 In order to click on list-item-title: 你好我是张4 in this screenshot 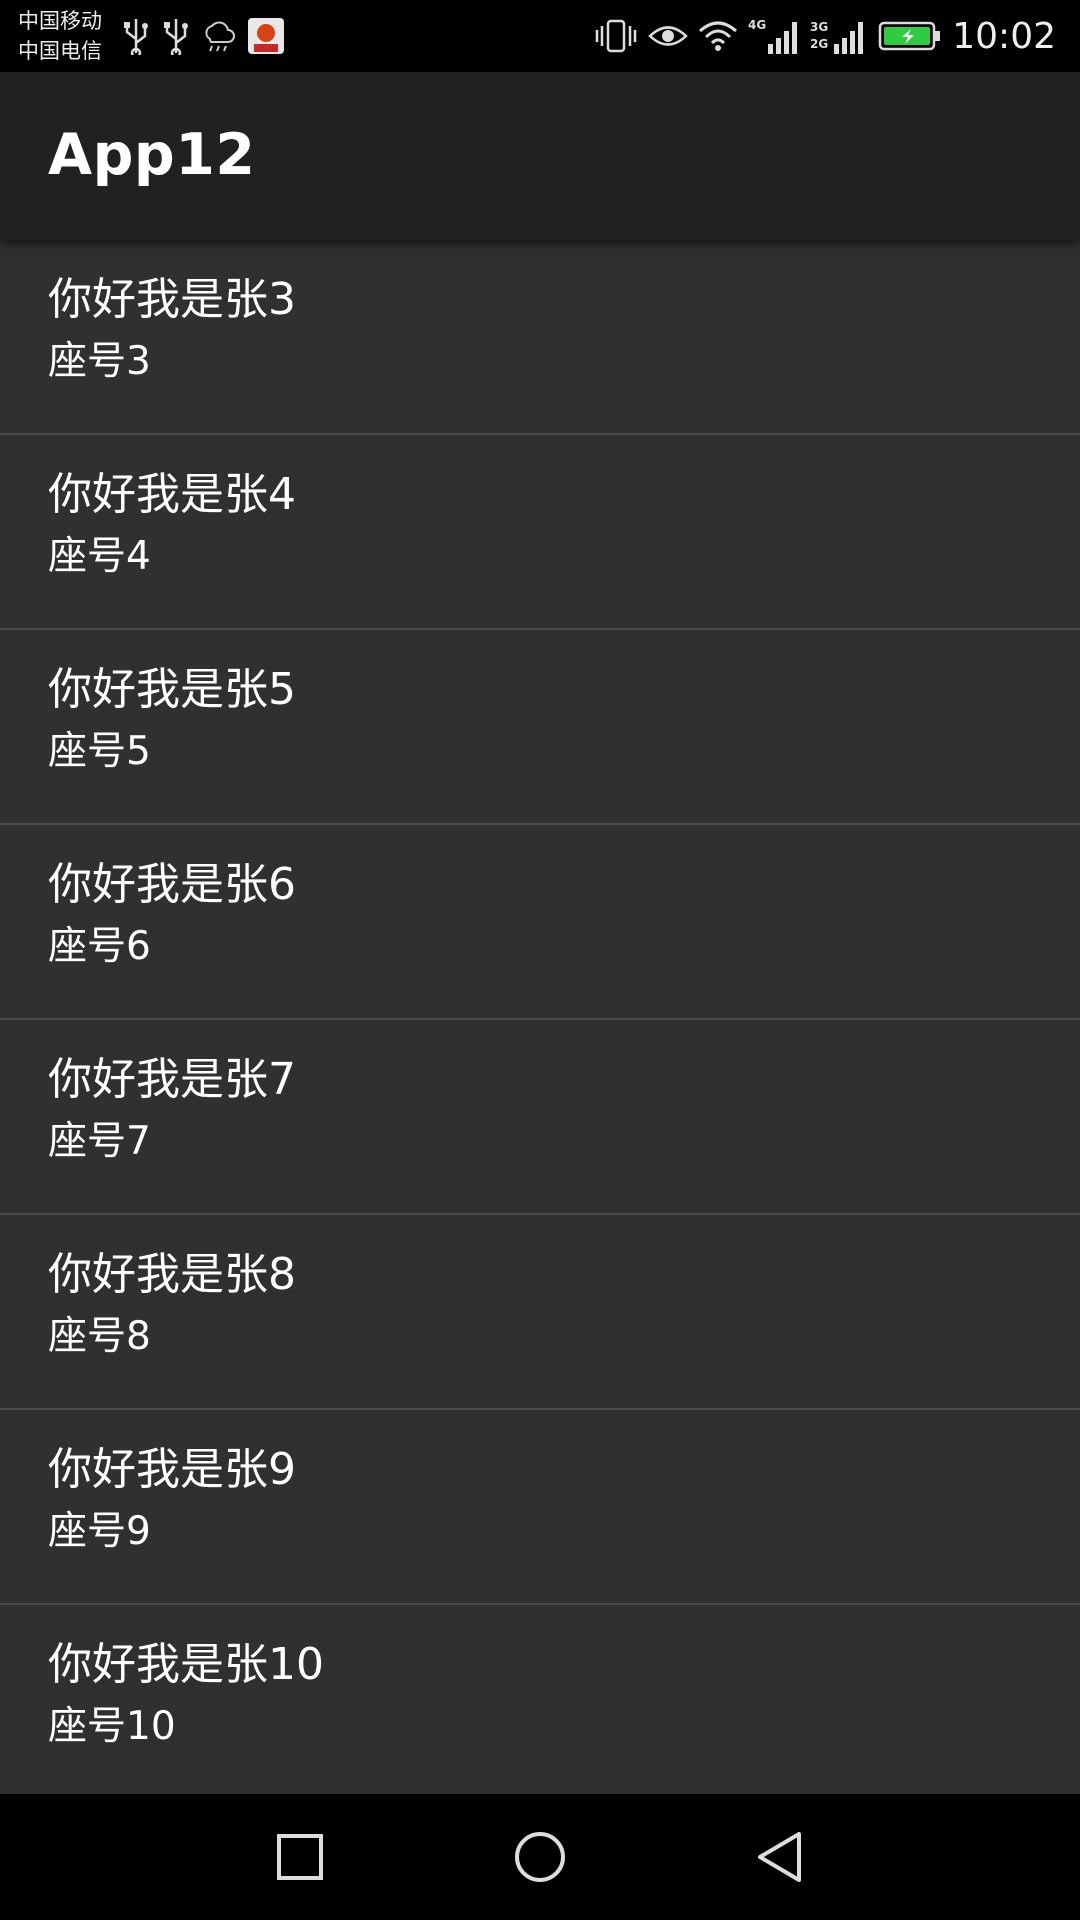, I will do `click(172, 494)`.